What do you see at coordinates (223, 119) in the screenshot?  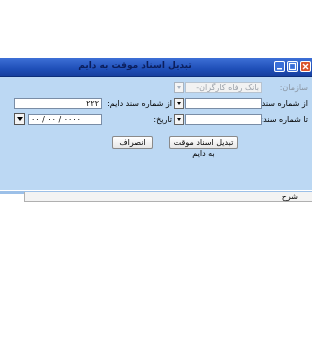 I see `to-doc-field` at bounding box center [223, 119].